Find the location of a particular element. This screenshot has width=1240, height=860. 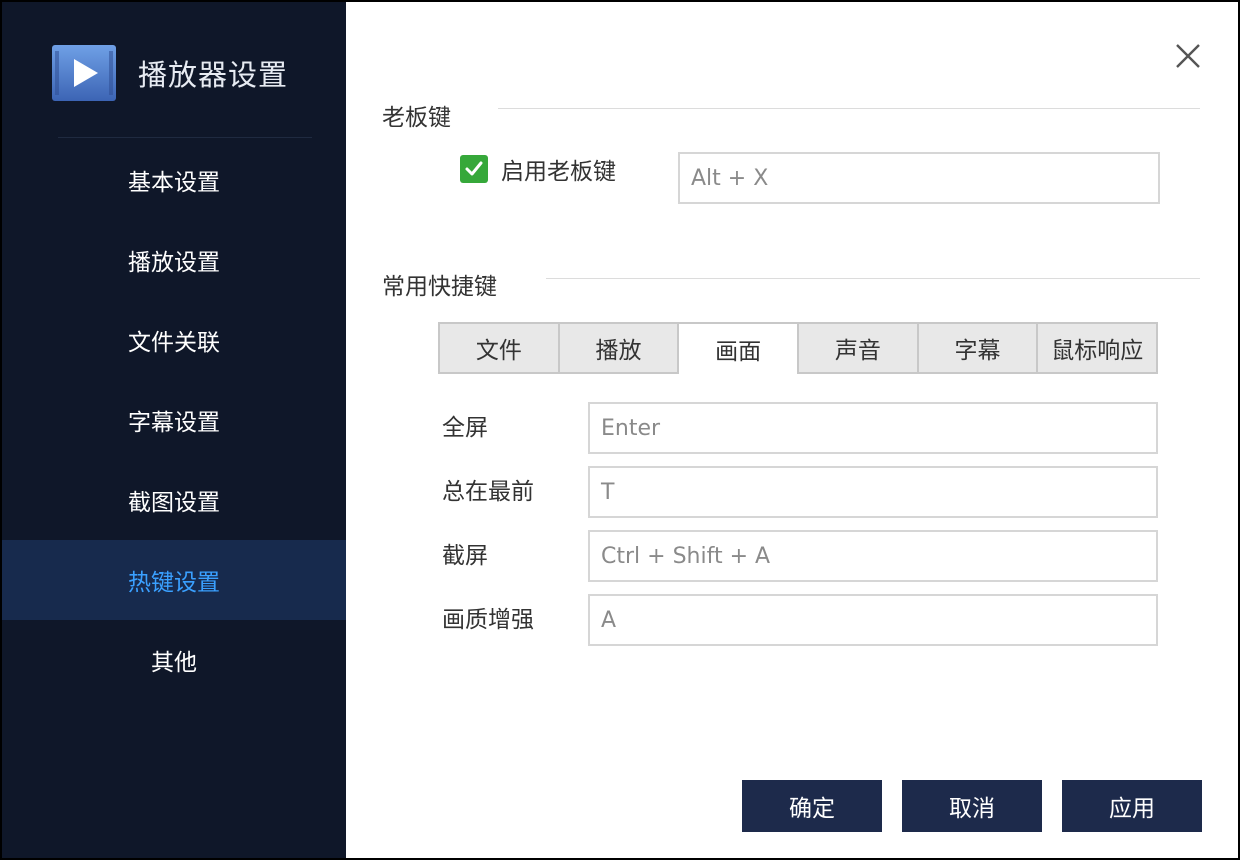

boss-key-checkbox is located at coordinates (474, 169).